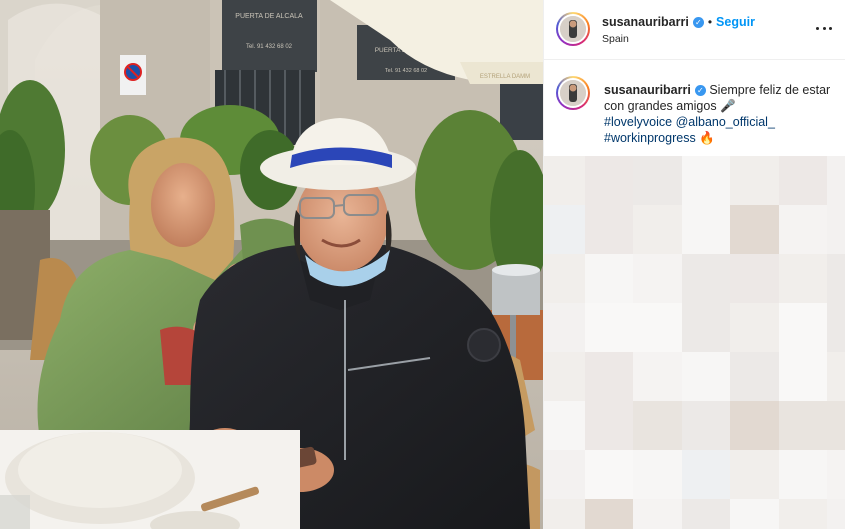  I want to click on username-link: susanauribarri, so click(645, 22).